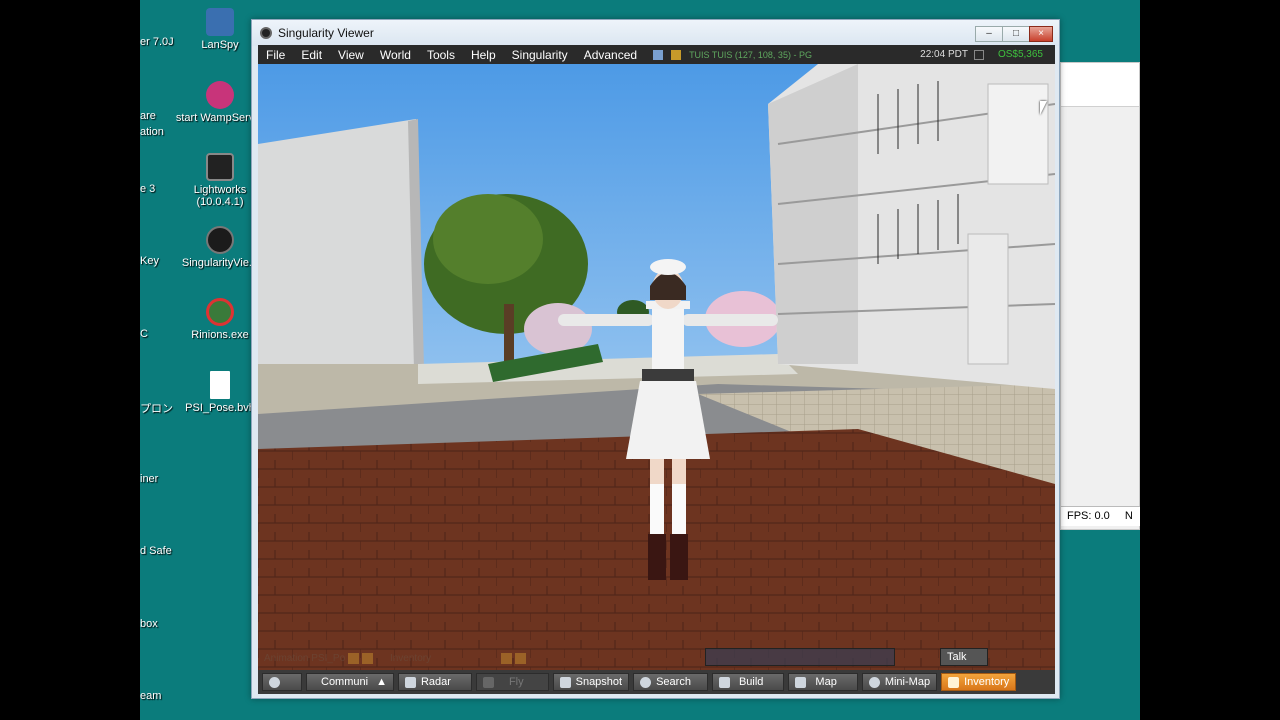 The image size is (1280, 720). I want to click on avatar-status-icon, so click(658, 54).